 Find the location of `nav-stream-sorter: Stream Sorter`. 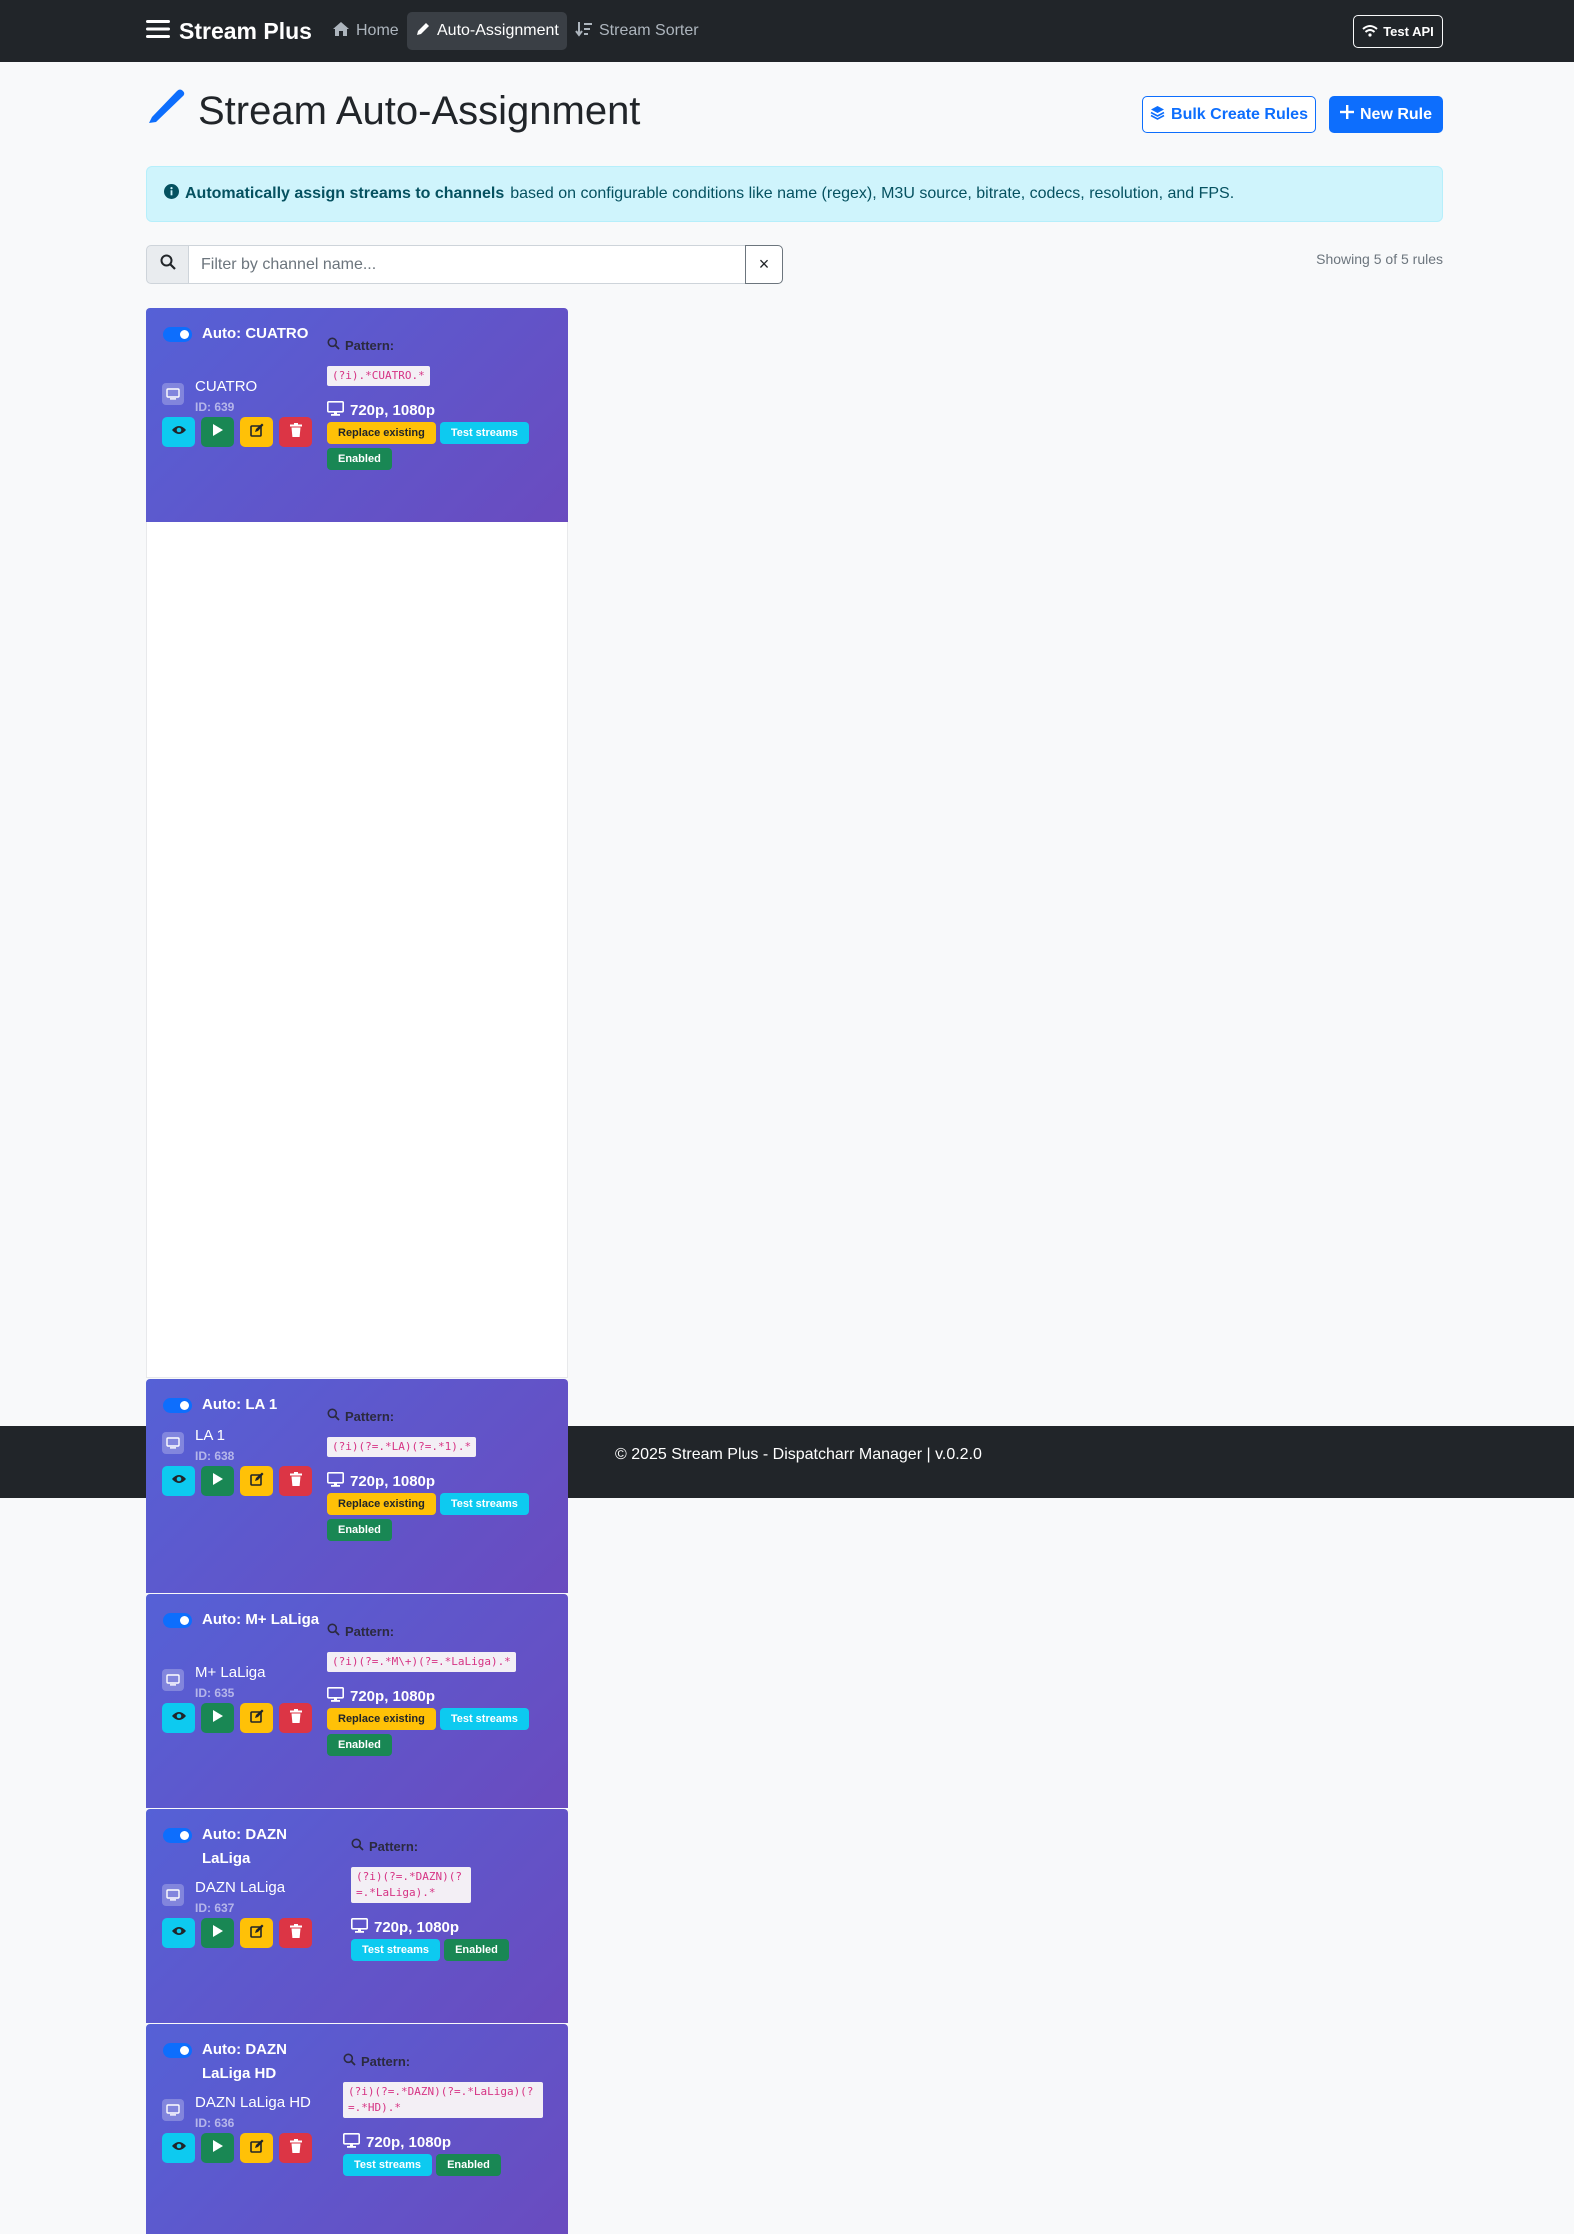

nav-stream-sorter: Stream Sorter is located at coordinates (637, 31).